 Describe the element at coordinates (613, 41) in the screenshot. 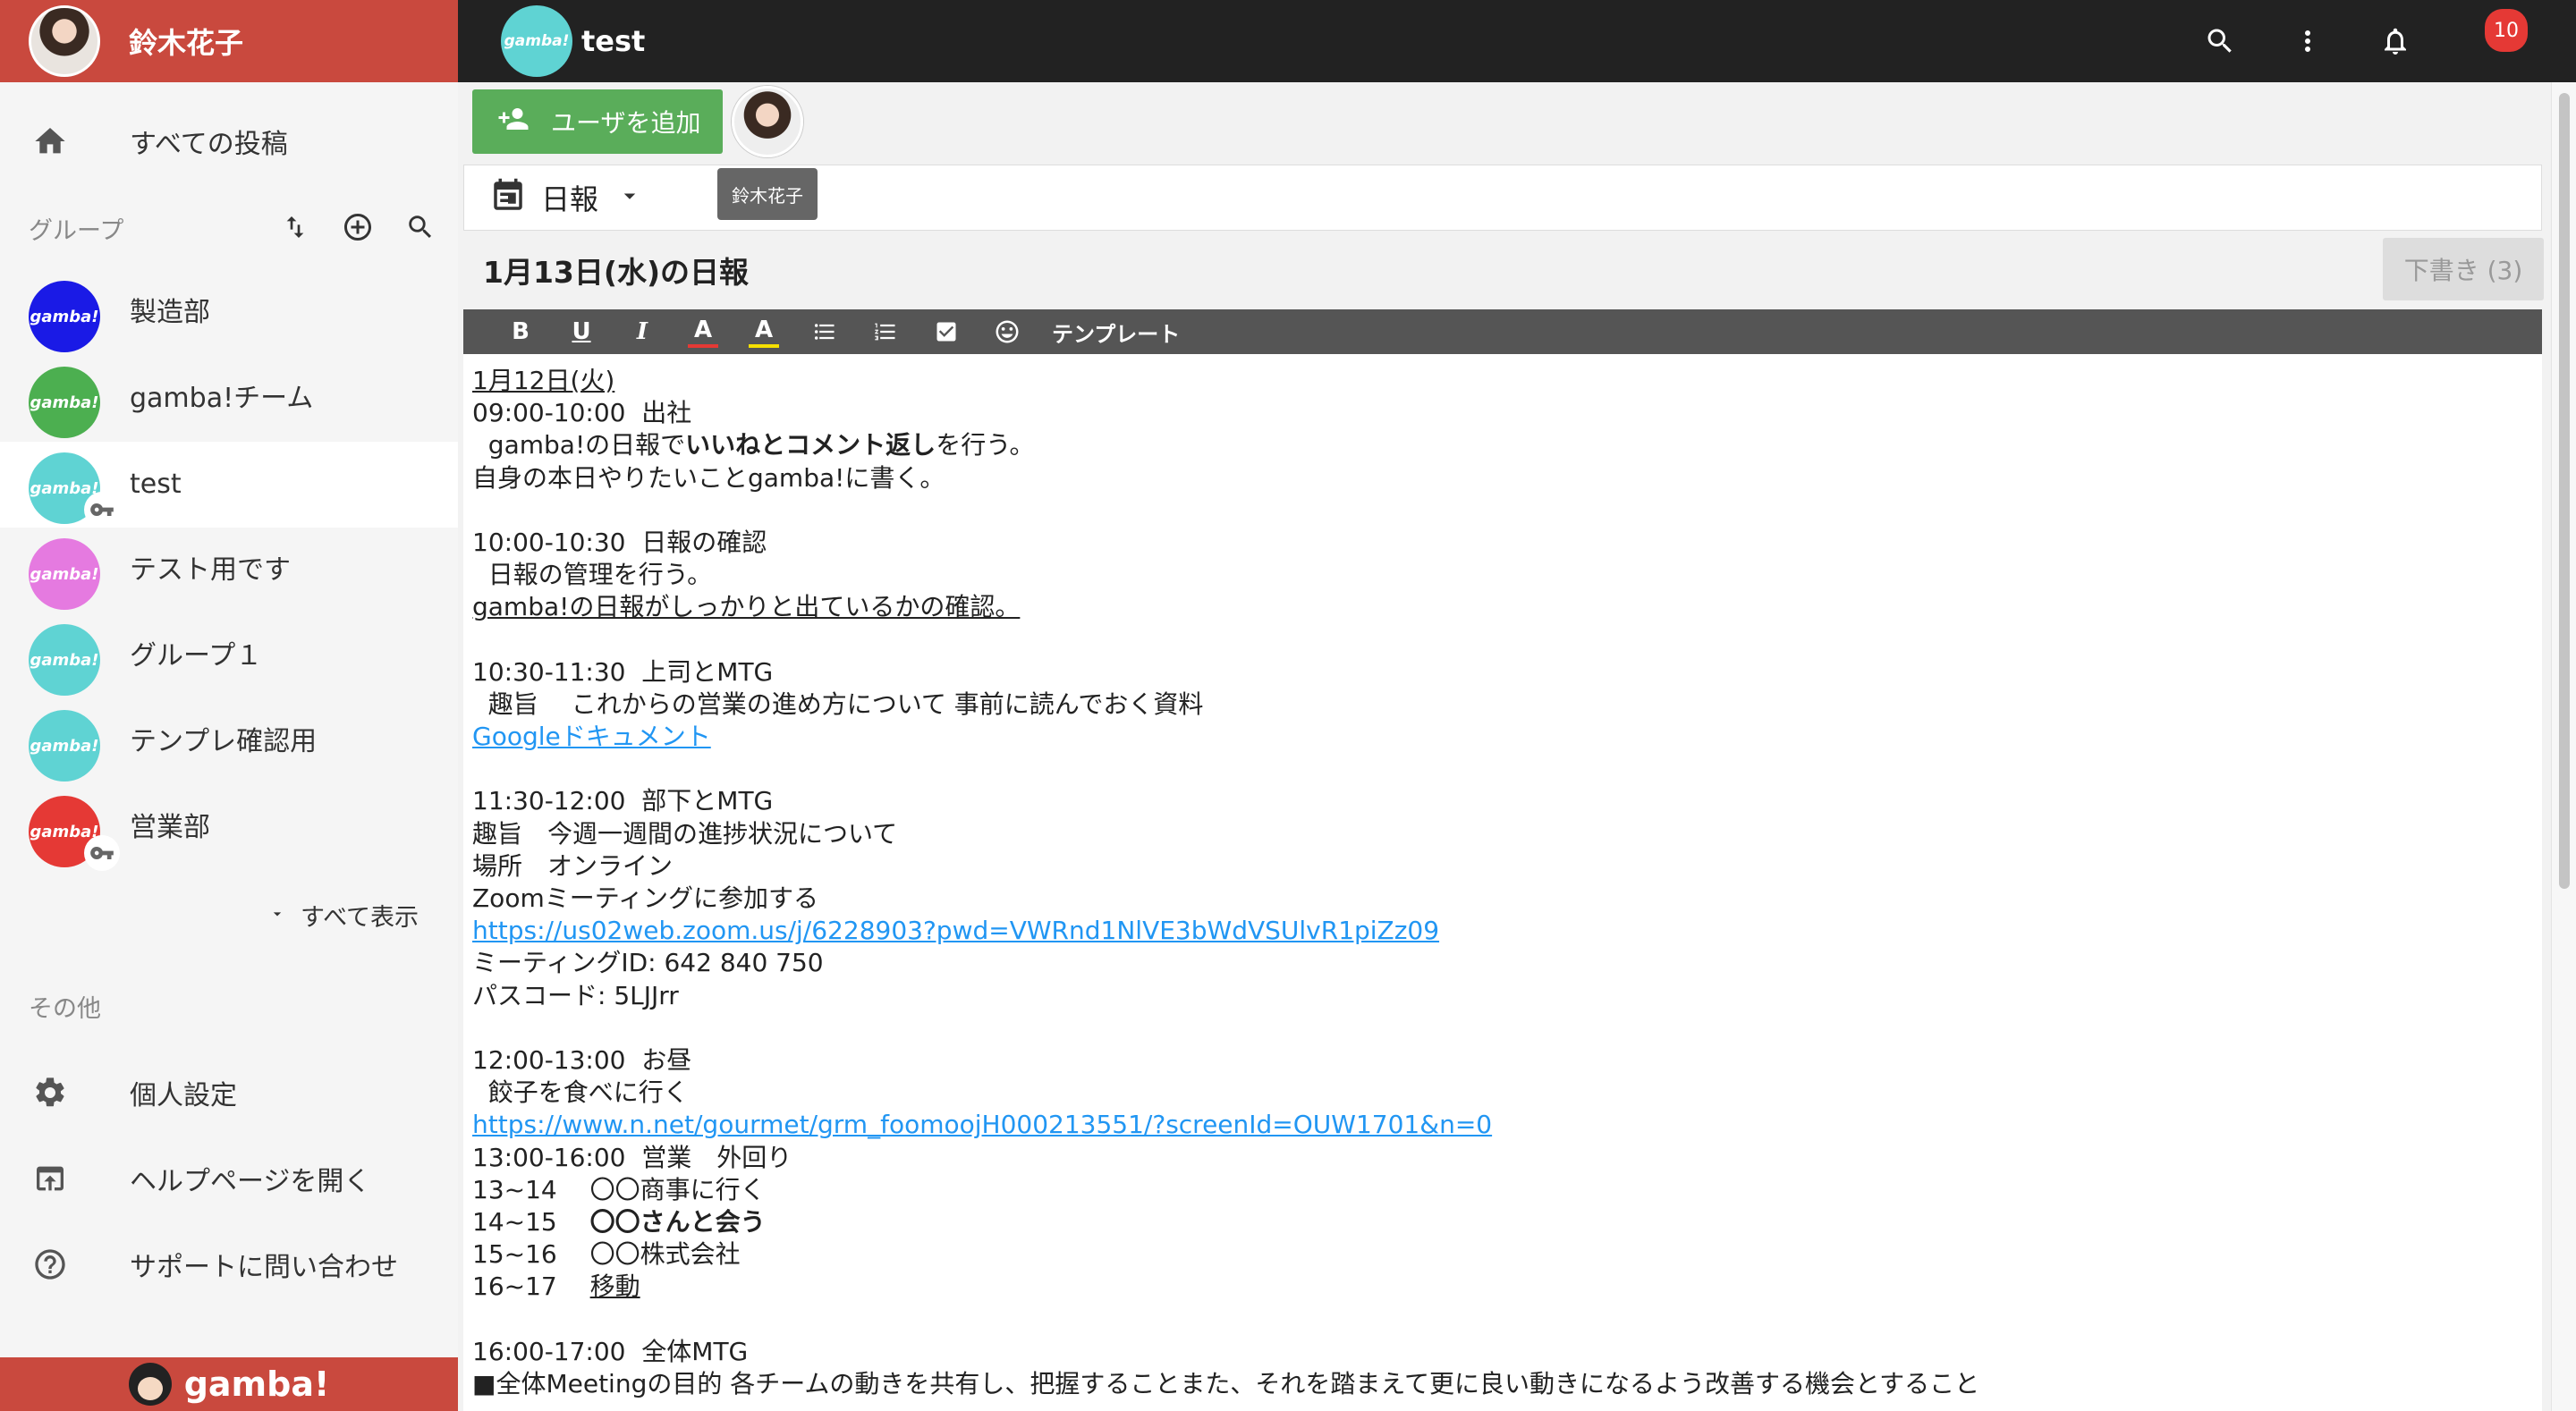

I see `current-group-title: test` at that location.